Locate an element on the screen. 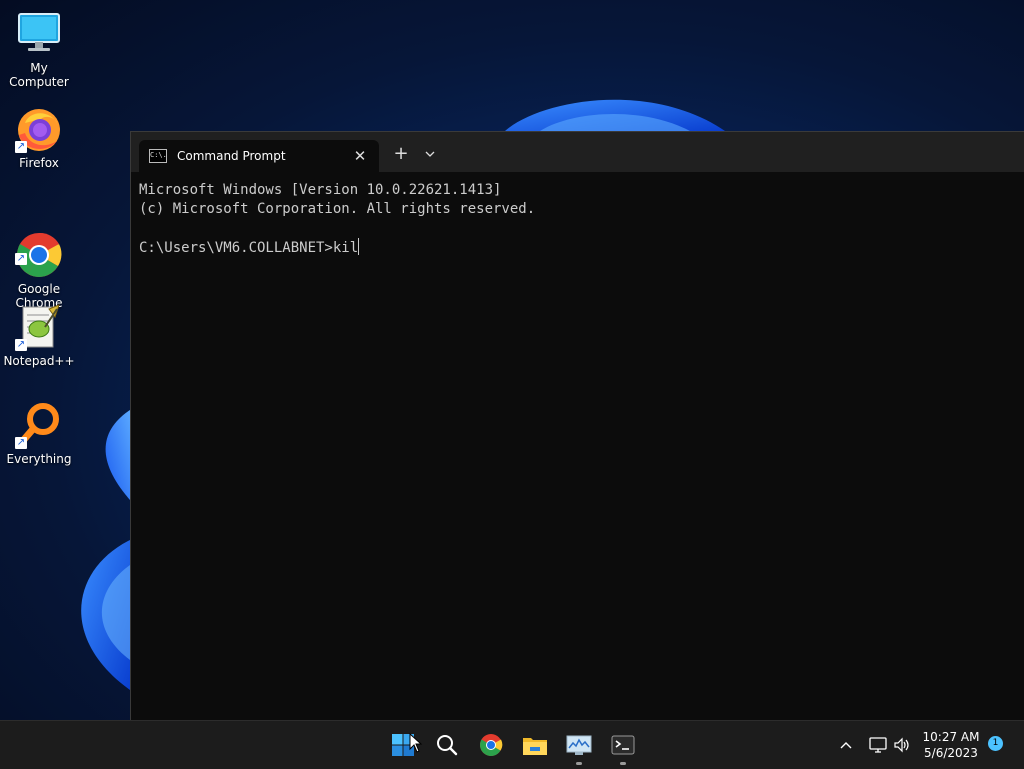 The image size is (1024, 769). show-hidden-icons-button is located at coordinates (846, 745).